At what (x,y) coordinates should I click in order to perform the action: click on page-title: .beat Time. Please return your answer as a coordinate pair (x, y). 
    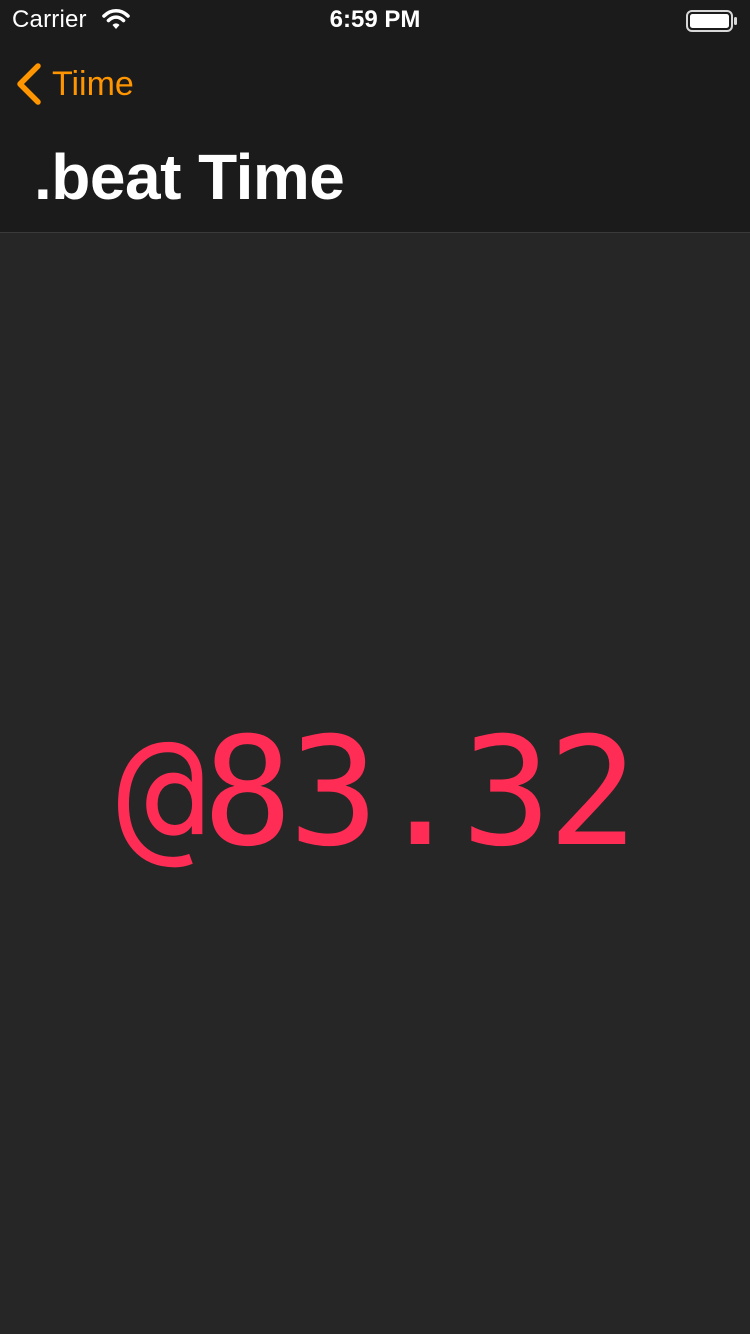
    Looking at the image, I should click on (189, 177).